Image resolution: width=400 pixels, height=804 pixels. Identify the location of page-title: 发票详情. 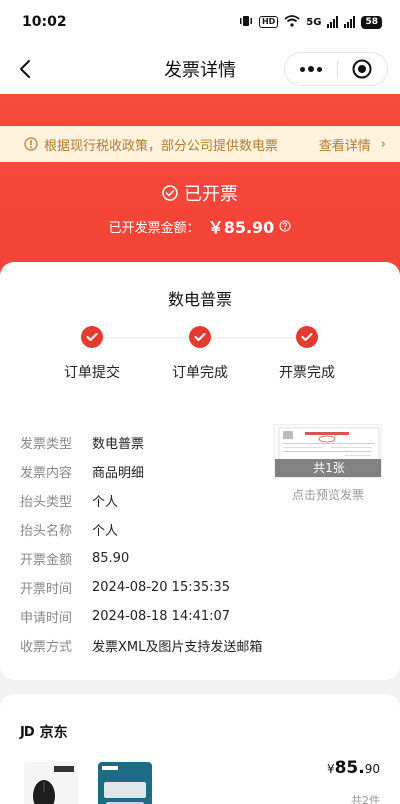
(200, 70).